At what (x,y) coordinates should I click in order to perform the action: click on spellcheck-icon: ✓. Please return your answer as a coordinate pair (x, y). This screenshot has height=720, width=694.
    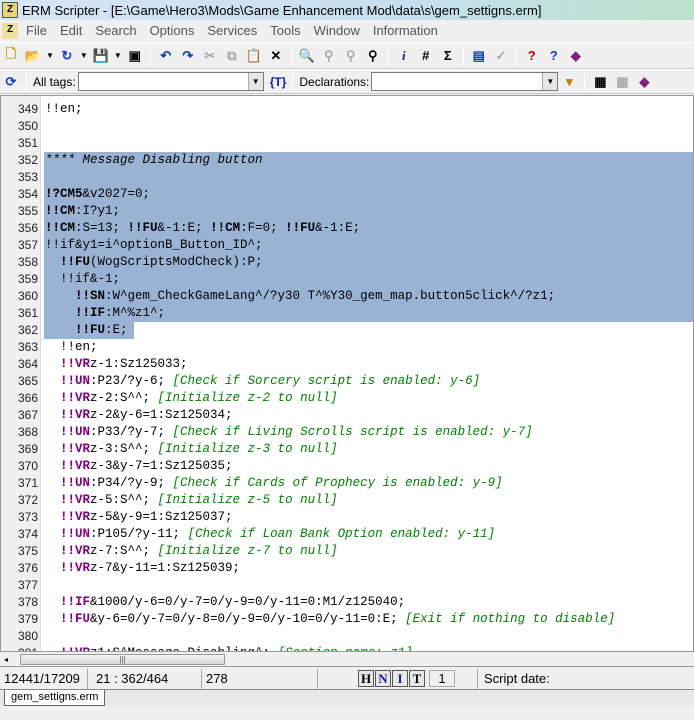
    Looking at the image, I should click on (501, 56).